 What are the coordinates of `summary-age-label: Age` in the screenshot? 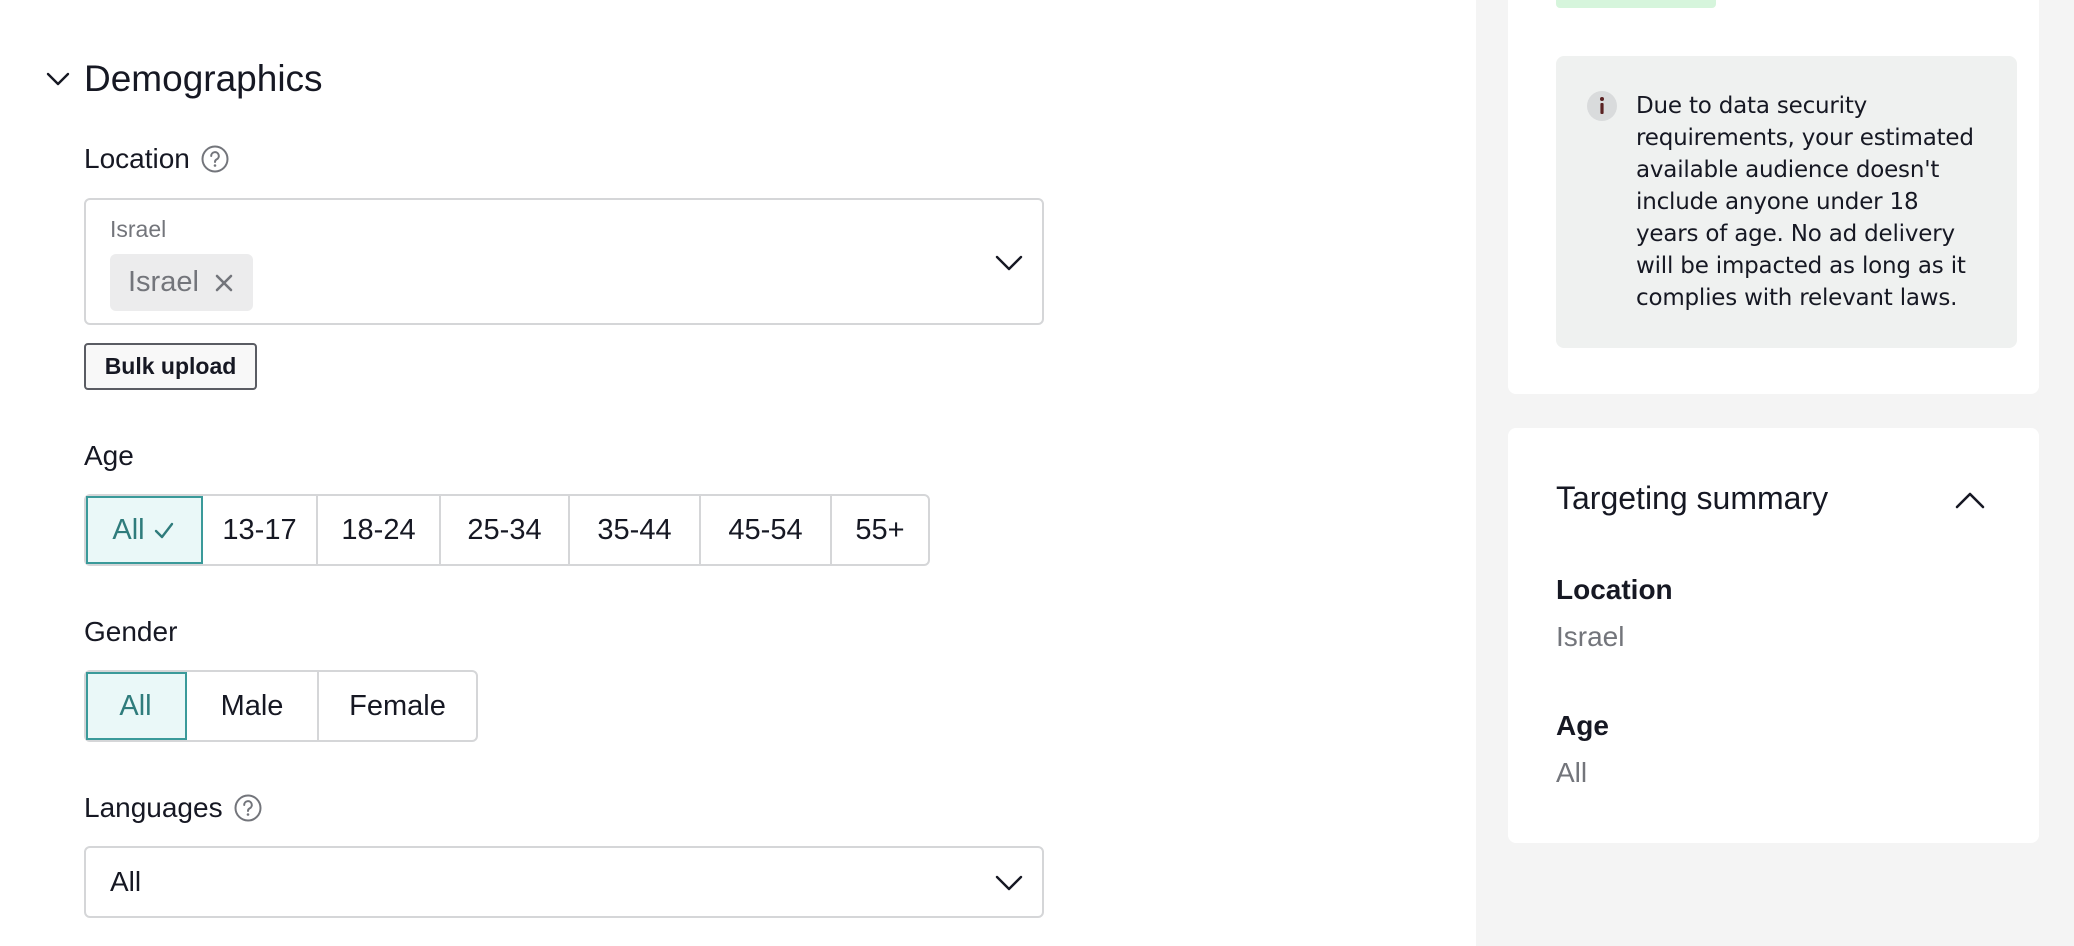 It's located at (1582, 725).